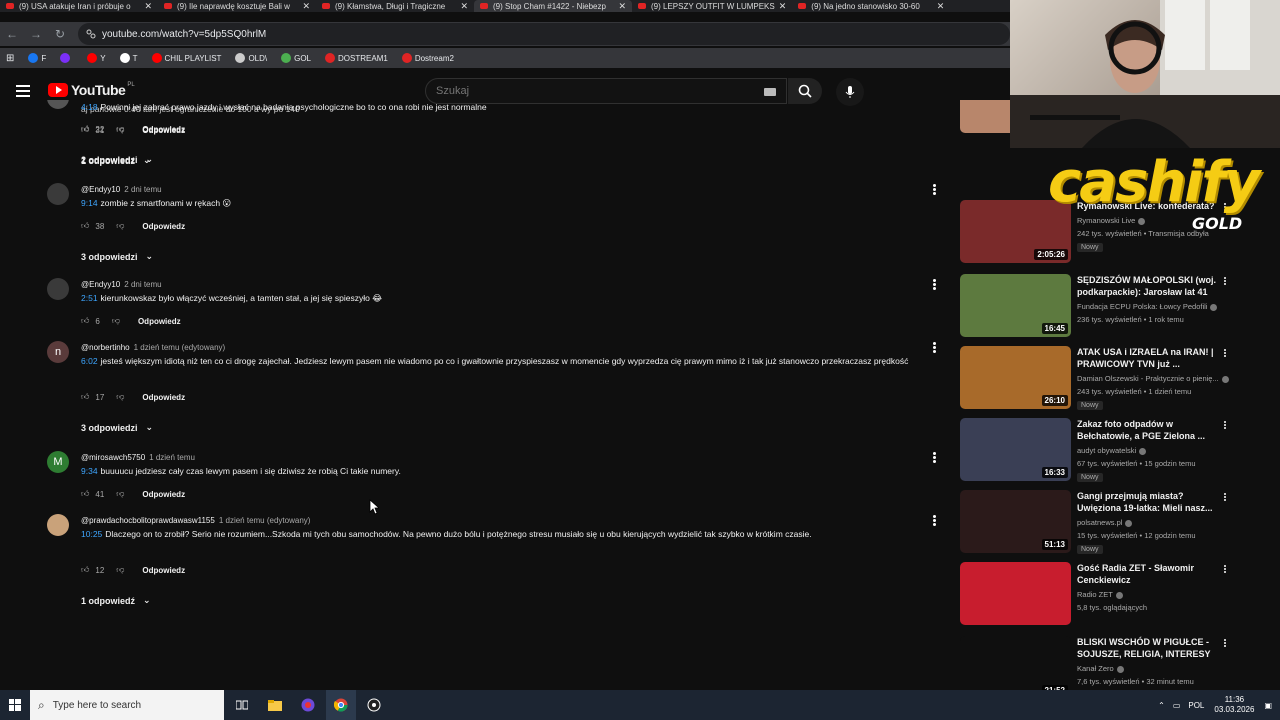 This screenshot has height=720, width=1280. What do you see at coordinates (251, 58) in the screenshot?
I see `bookmark-item: OLD\` at bounding box center [251, 58].